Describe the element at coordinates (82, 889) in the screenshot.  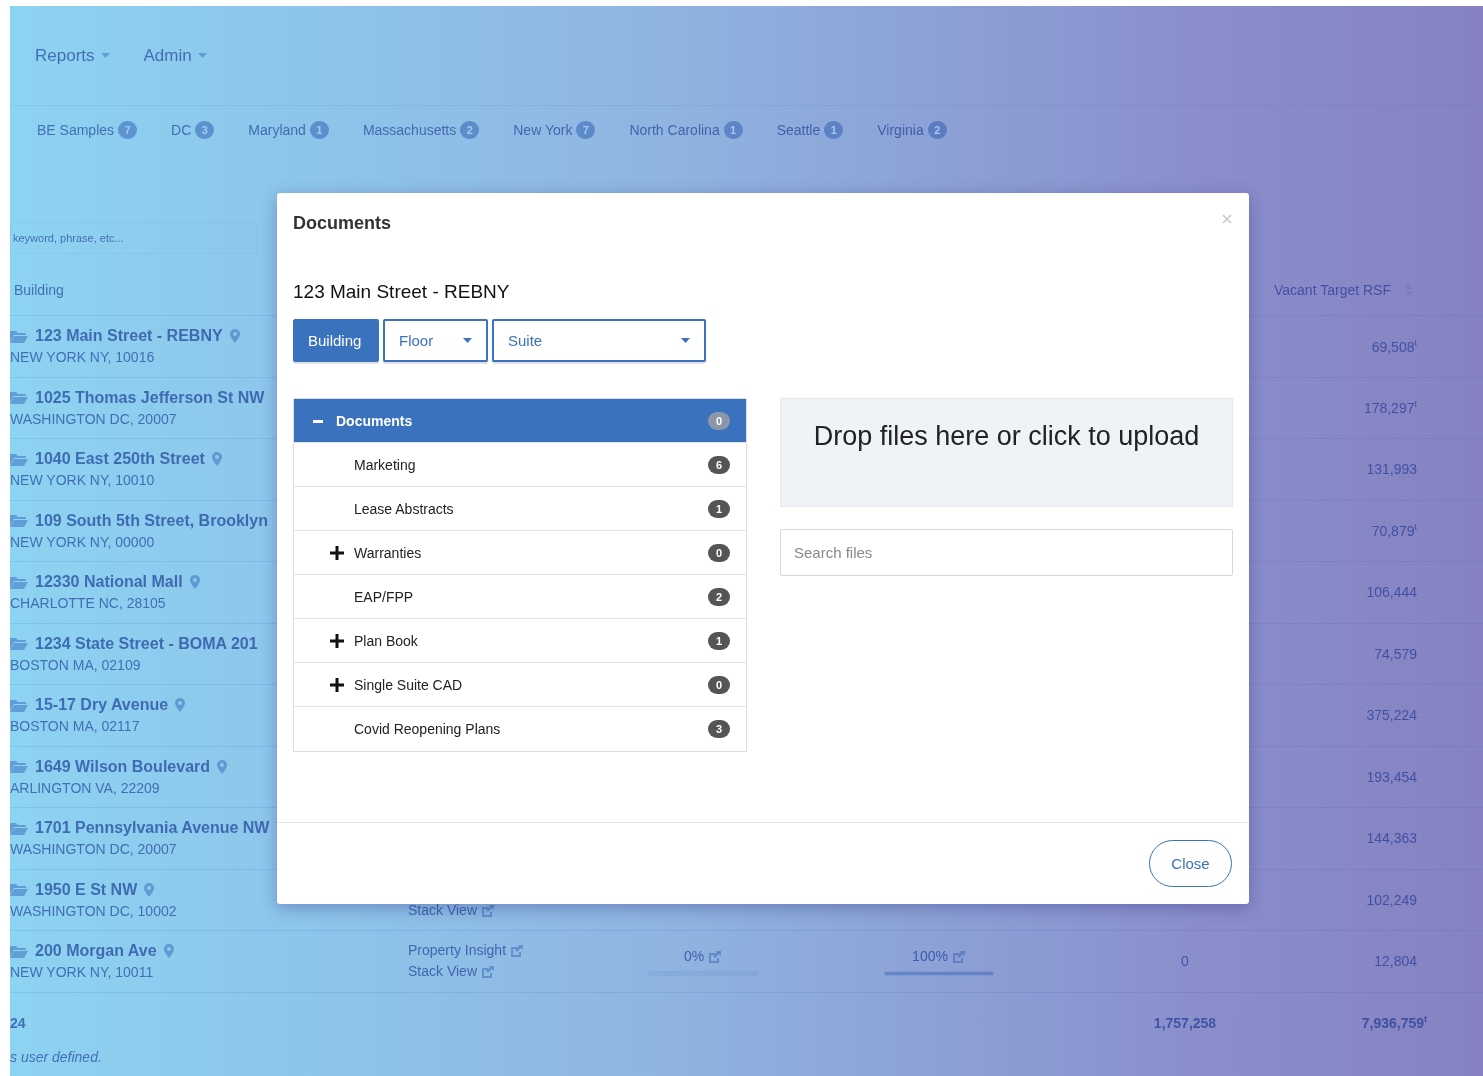
I see `building-name: 1950 E St NW` at that location.